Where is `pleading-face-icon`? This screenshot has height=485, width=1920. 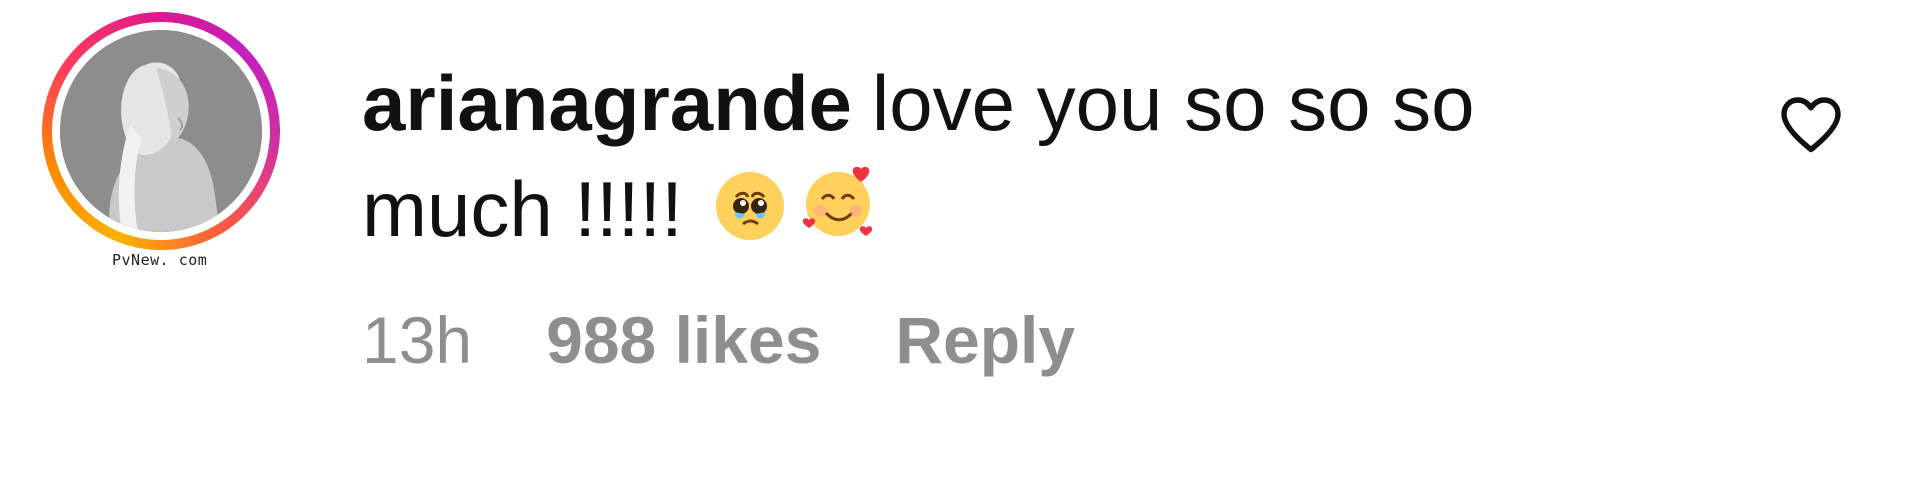 pleading-face-icon is located at coordinates (750, 206).